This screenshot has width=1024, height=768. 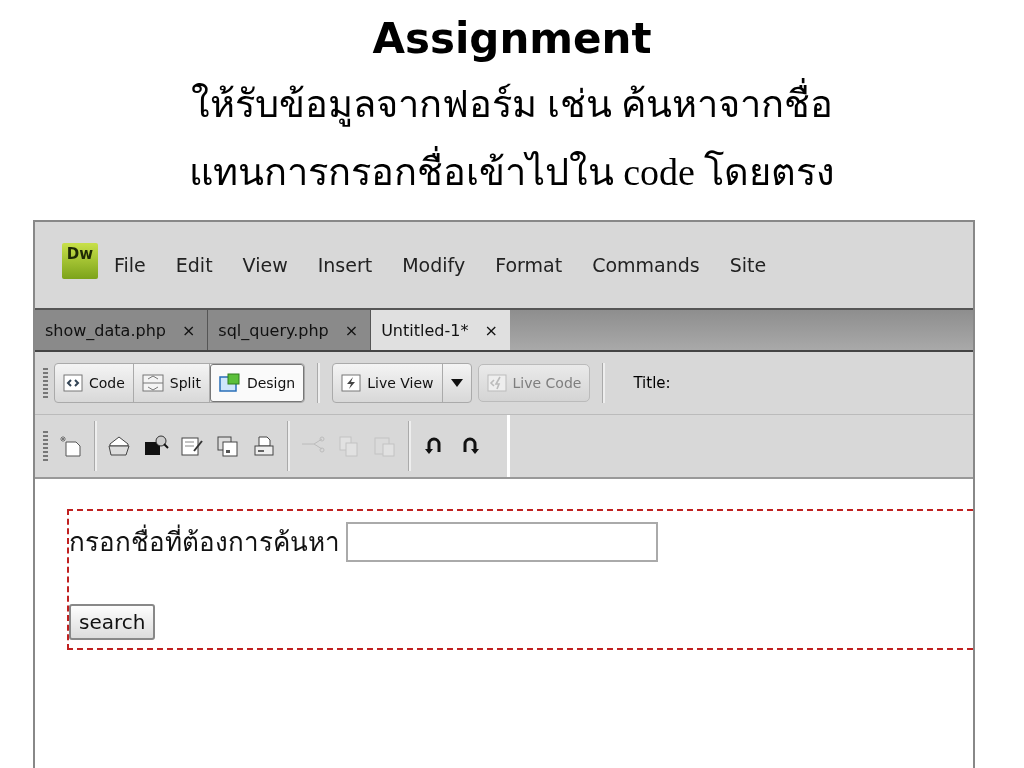 I want to click on code-view-button: Code, so click(x=94, y=383).